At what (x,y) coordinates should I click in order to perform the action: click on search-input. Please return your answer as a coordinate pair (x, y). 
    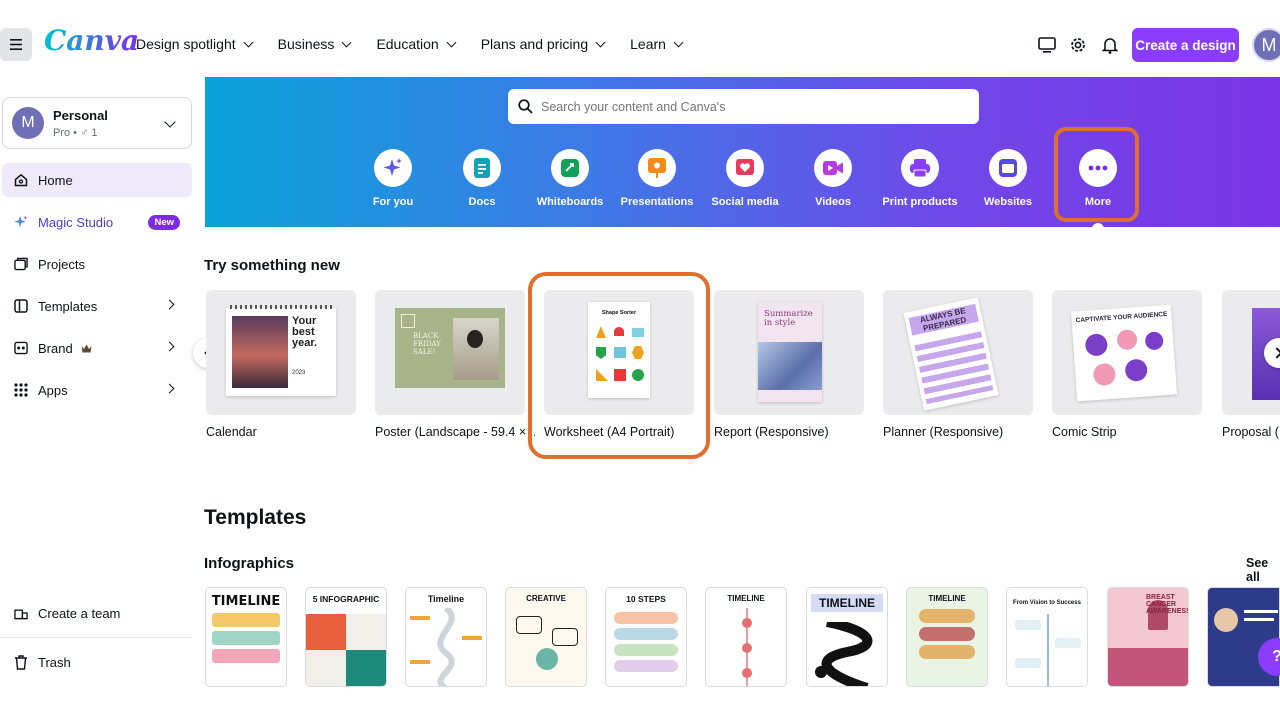
    Looking at the image, I should click on (751, 106).